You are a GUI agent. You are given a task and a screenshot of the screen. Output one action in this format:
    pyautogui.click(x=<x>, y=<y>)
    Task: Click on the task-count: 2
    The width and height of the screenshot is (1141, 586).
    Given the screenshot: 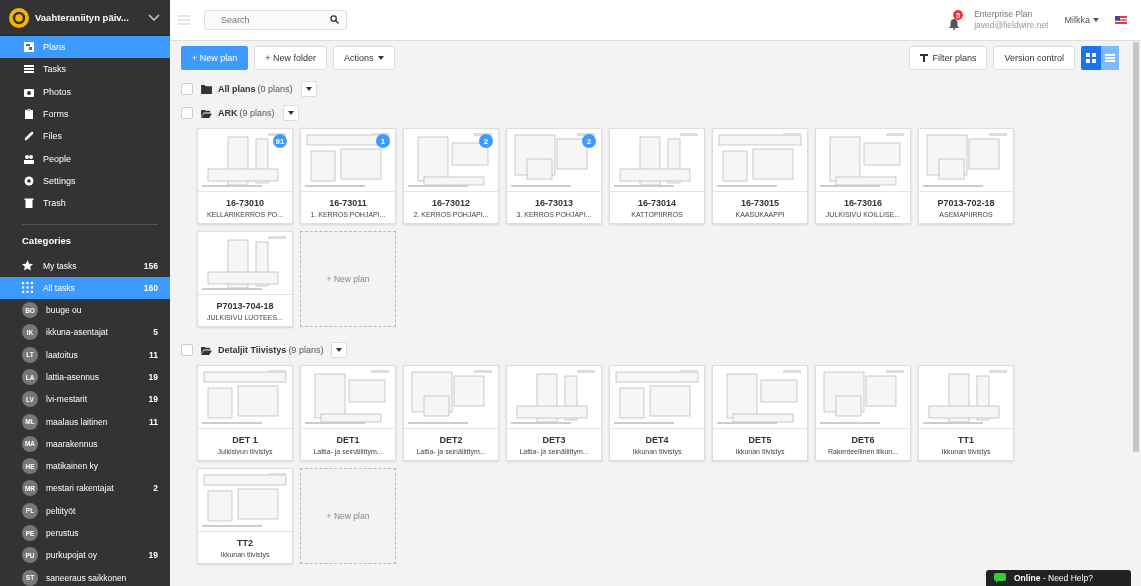 What is the action you would take?
    pyautogui.click(x=155, y=488)
    